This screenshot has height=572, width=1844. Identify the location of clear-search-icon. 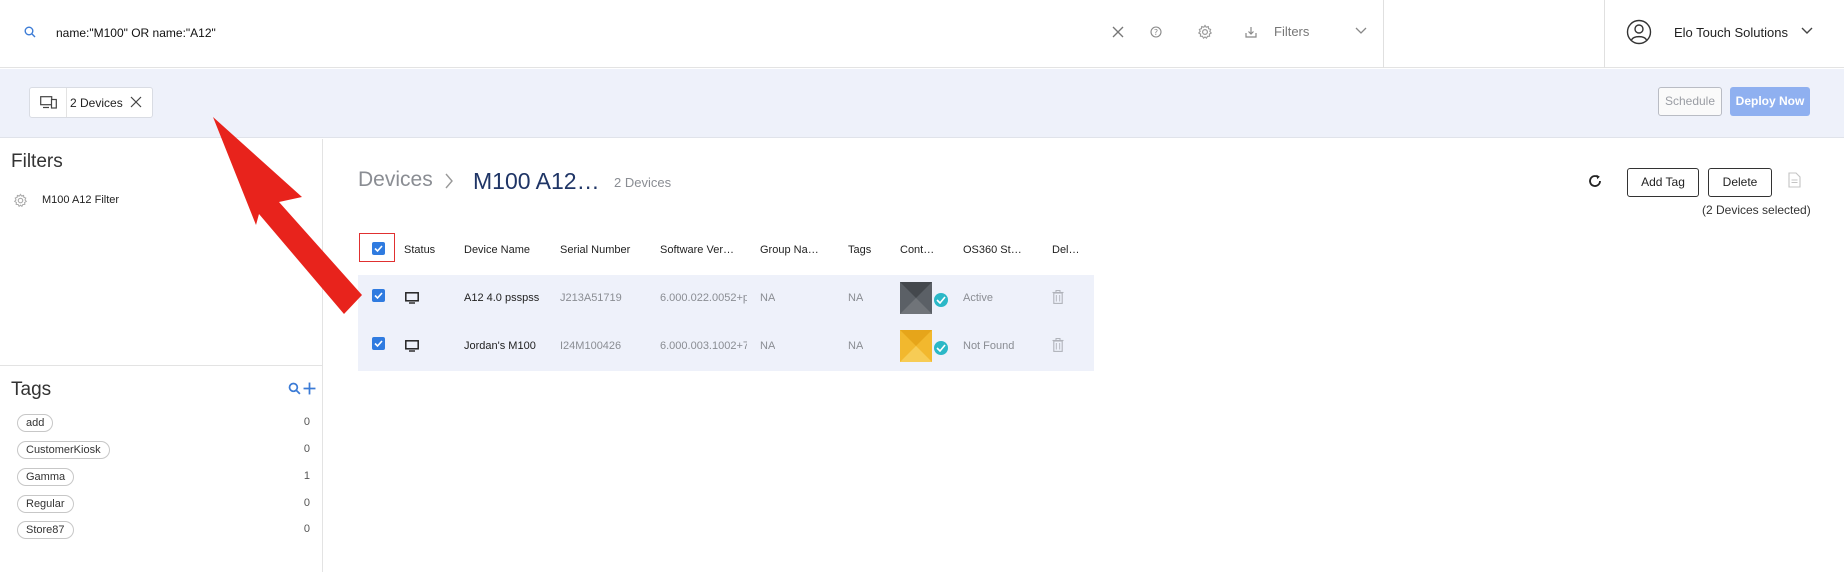
(1118, 32).